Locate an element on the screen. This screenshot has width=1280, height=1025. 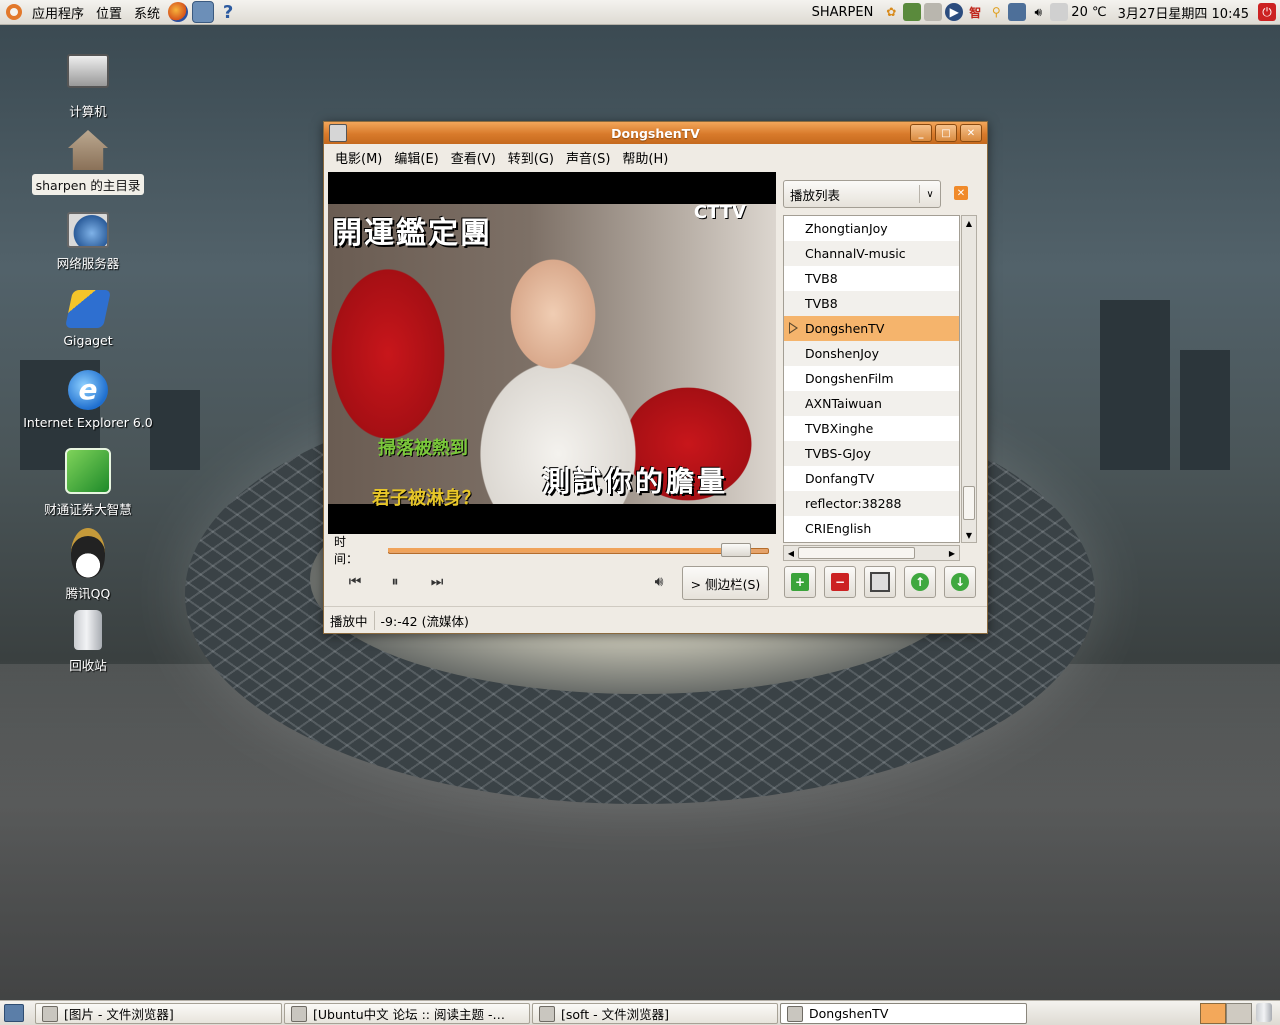
player-icon: ▶ is located at coordinates (954, 12).